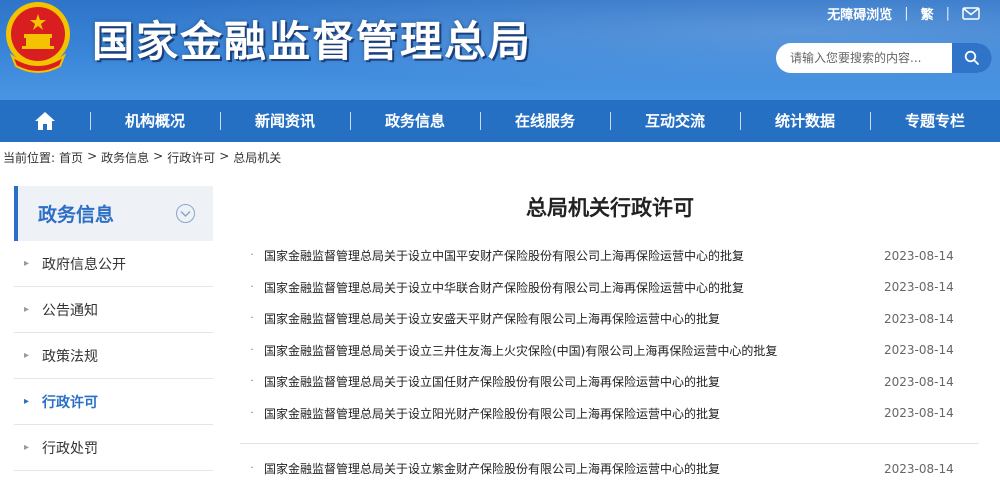 The image size is (1000, 487). Describe the element at coordinates (927, 13) in the screenshot. I see `traditional-chinese-link: 繁` at that location.